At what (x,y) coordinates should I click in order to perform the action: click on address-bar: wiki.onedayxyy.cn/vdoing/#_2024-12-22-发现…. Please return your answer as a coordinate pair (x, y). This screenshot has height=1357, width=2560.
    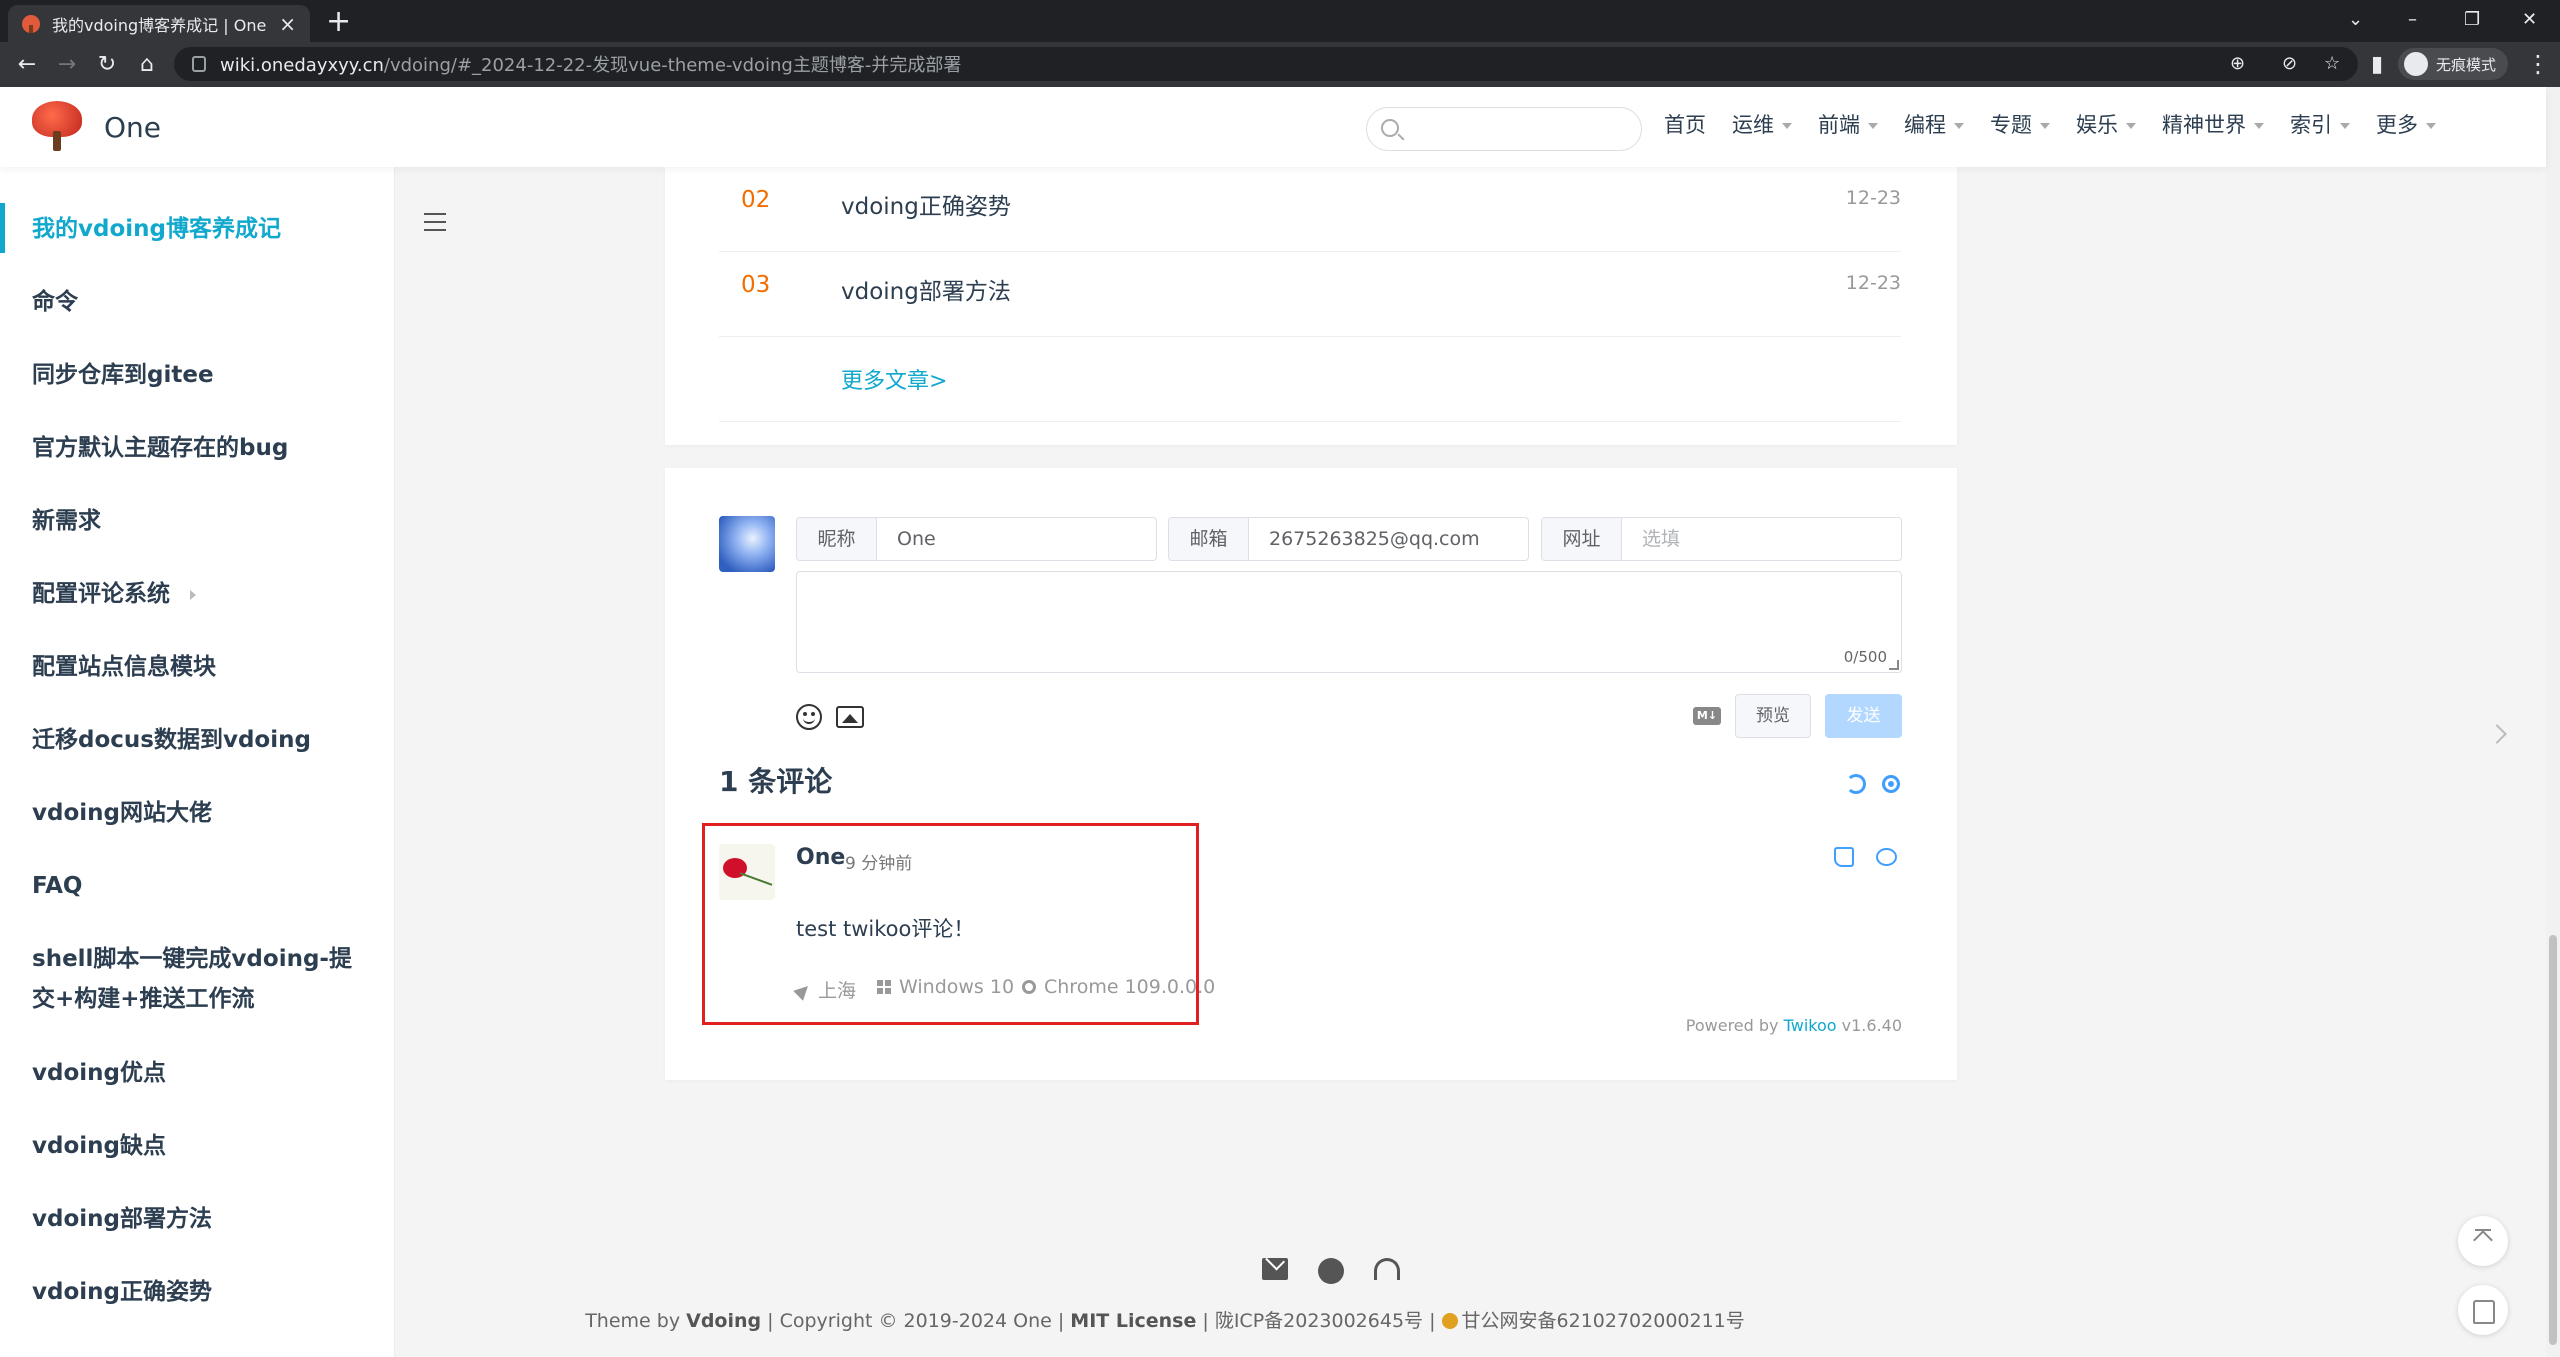
    Looking at the image, I should click on (1266, 64).